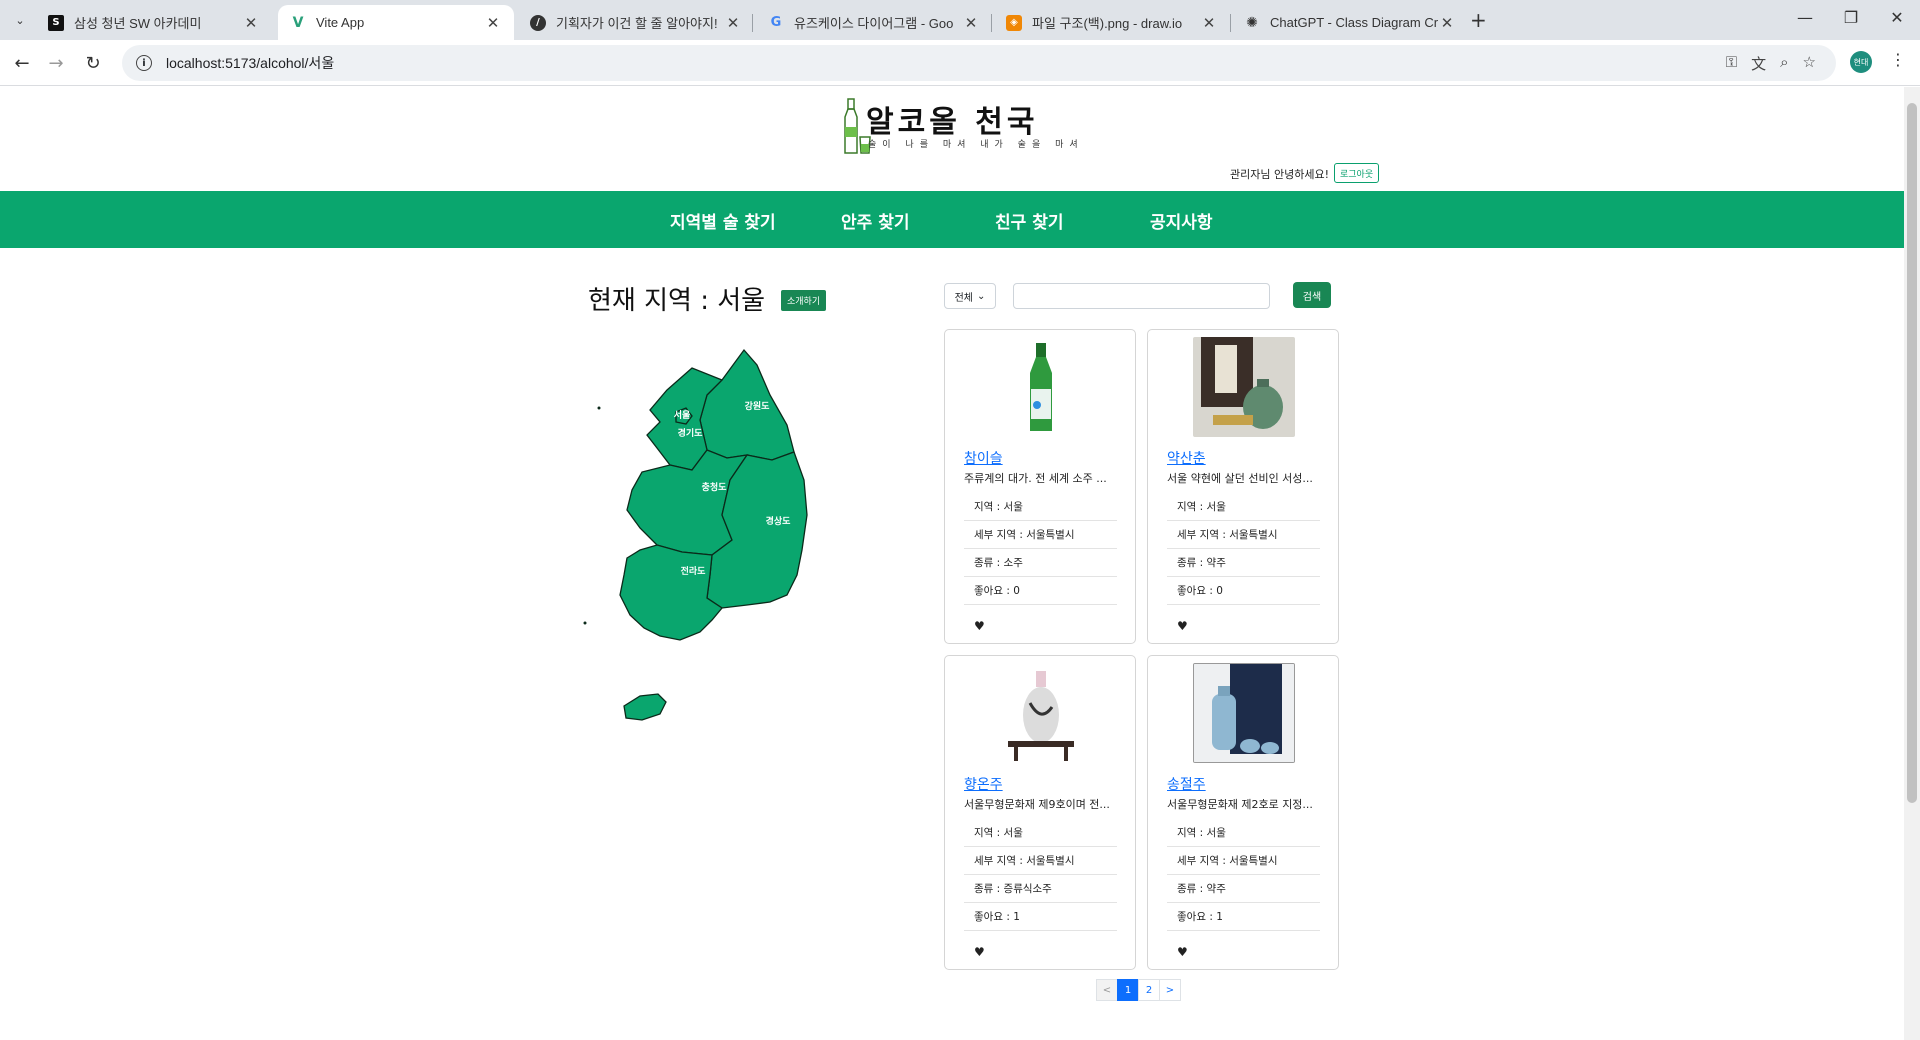  I want to click on pagination-page-1: 1, so click(1128, 990).